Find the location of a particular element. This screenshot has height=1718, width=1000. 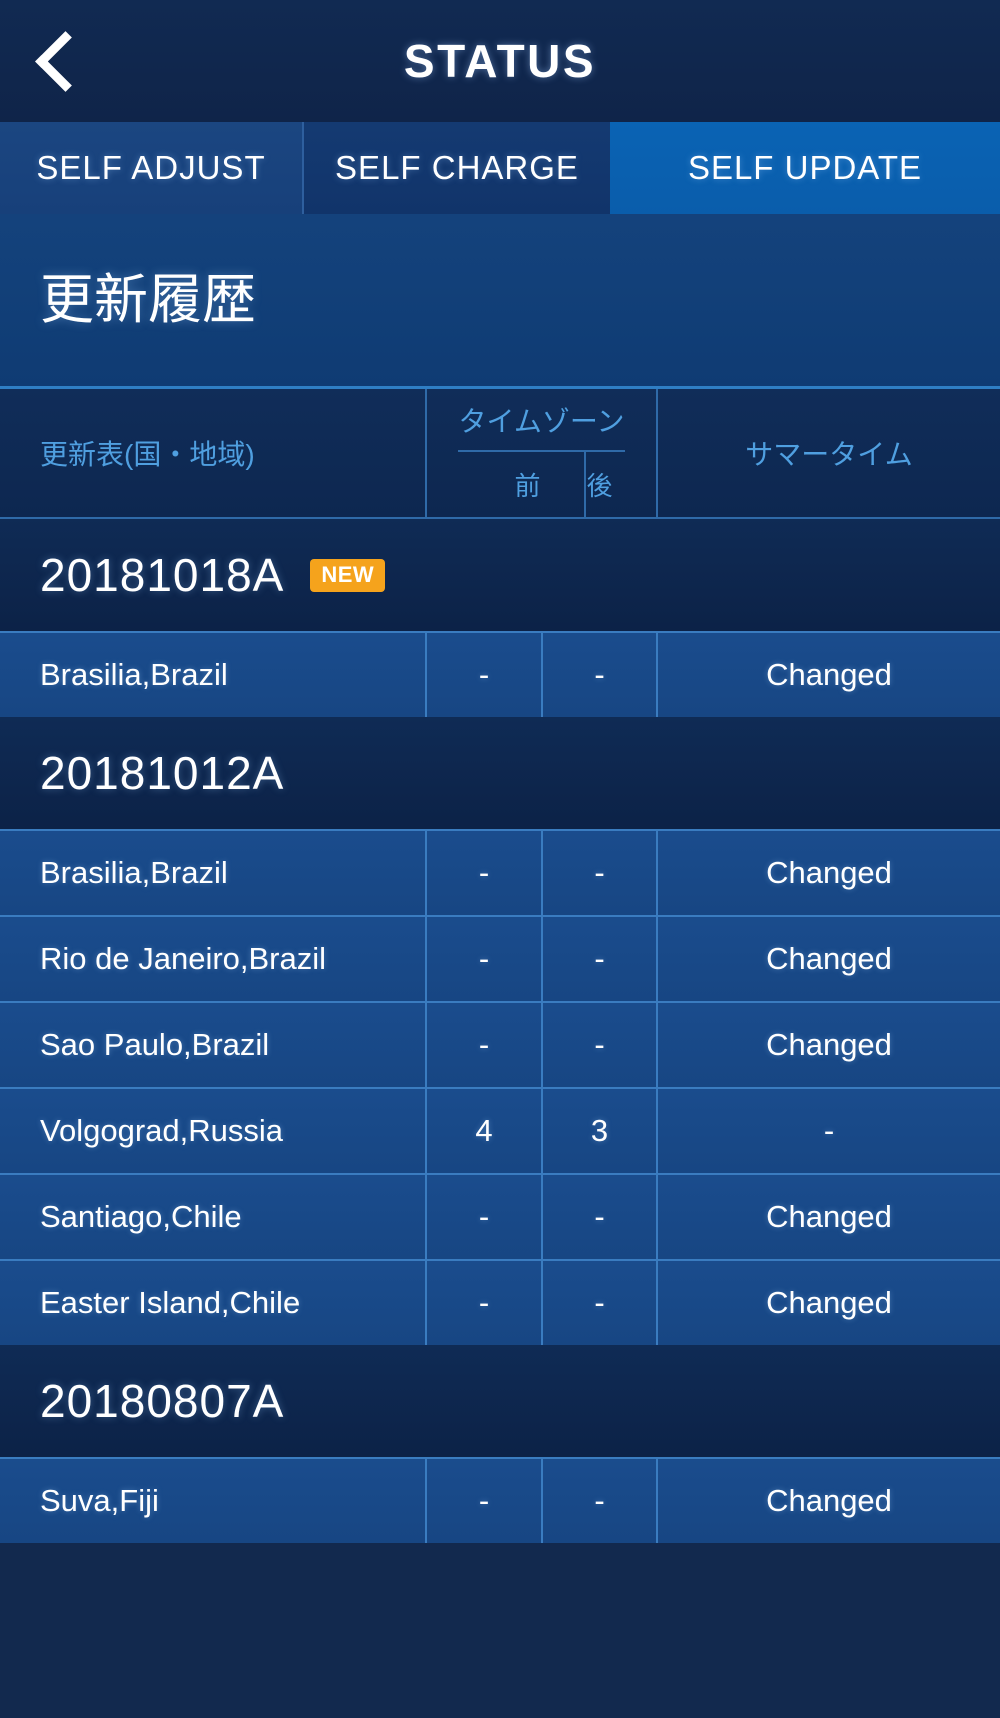

table-header-row: 更新表(国・地域) タイムゾーン 前 後 サマータイム is located at coordinates (500, 454).